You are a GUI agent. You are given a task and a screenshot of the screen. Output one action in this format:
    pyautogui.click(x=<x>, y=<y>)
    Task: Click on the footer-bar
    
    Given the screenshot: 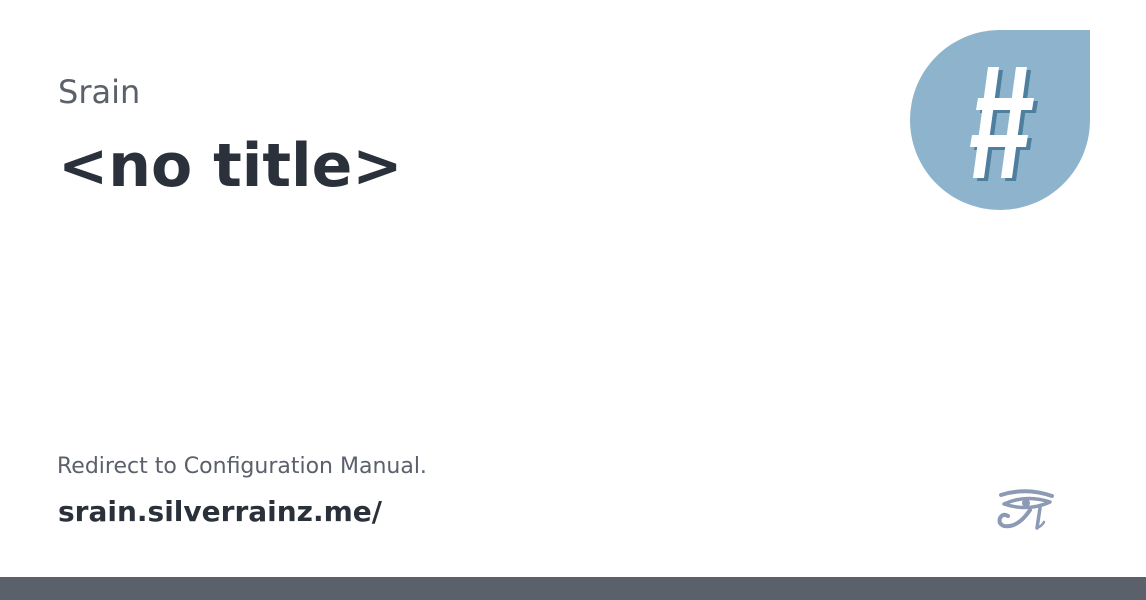 What is the action you would take?
    pyautogui.click(x=573, y=588)
    